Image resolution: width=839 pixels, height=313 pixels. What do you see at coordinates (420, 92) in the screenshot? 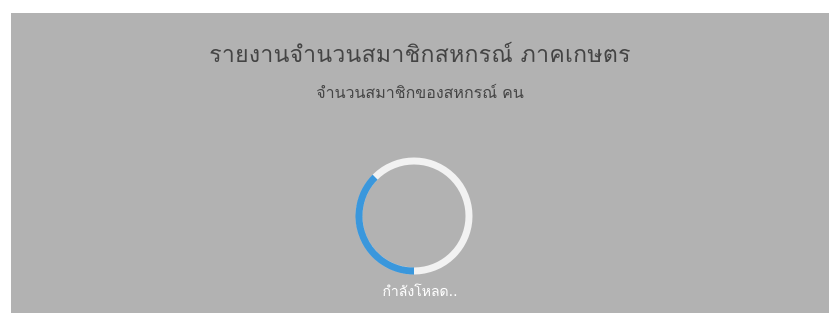
I see `report-subtitle: จำนวนสมาชิกของสหกรณ์ คน` at bounding box center [420, 92].